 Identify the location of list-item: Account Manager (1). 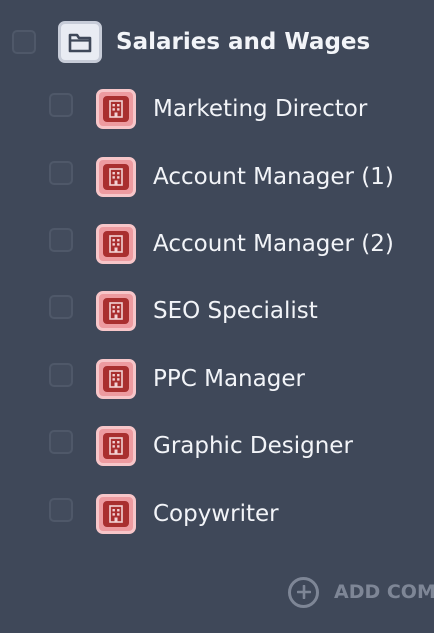
(217, 177).